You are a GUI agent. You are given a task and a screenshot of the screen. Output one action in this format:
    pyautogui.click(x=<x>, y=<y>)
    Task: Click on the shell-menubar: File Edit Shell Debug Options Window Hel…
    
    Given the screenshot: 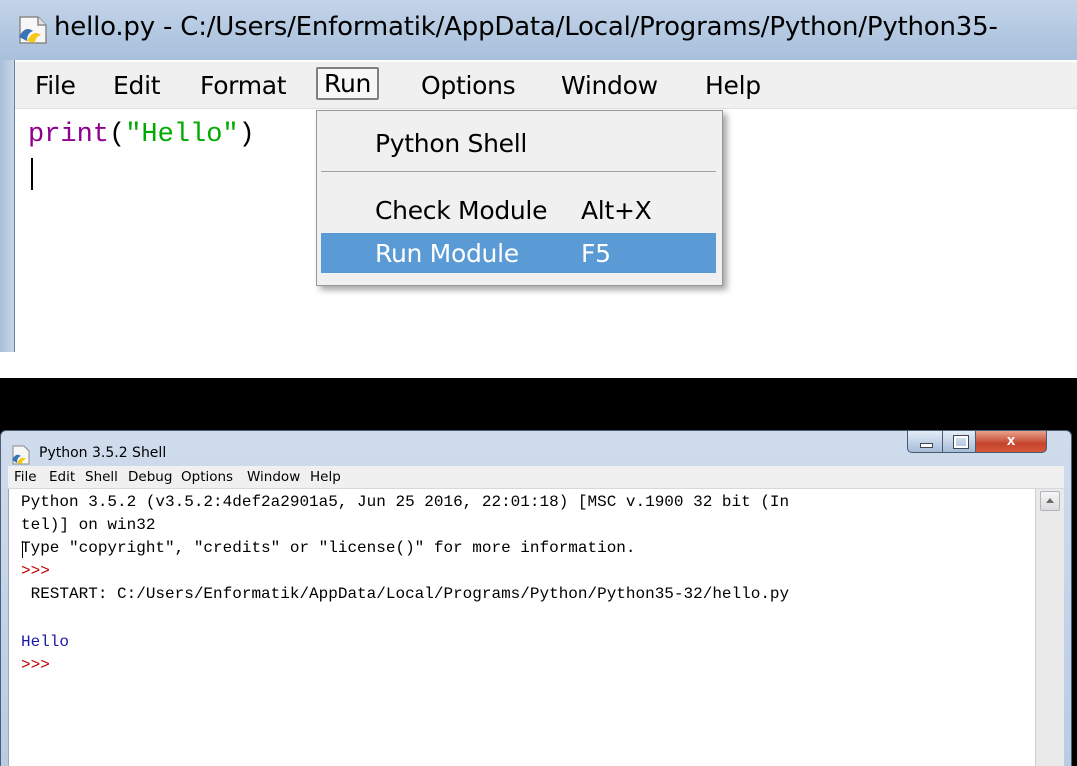 What is the action you would take?
    pyautogui.click(x=536, y=477)
    